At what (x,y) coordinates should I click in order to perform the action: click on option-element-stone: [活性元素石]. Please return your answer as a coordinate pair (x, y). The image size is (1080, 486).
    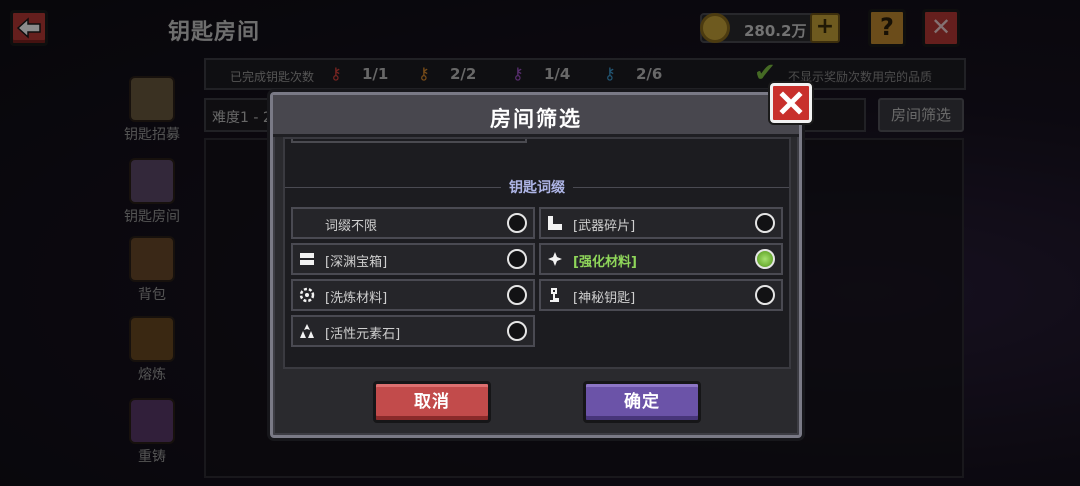
    Looking at the image, I should click on (413, 331).